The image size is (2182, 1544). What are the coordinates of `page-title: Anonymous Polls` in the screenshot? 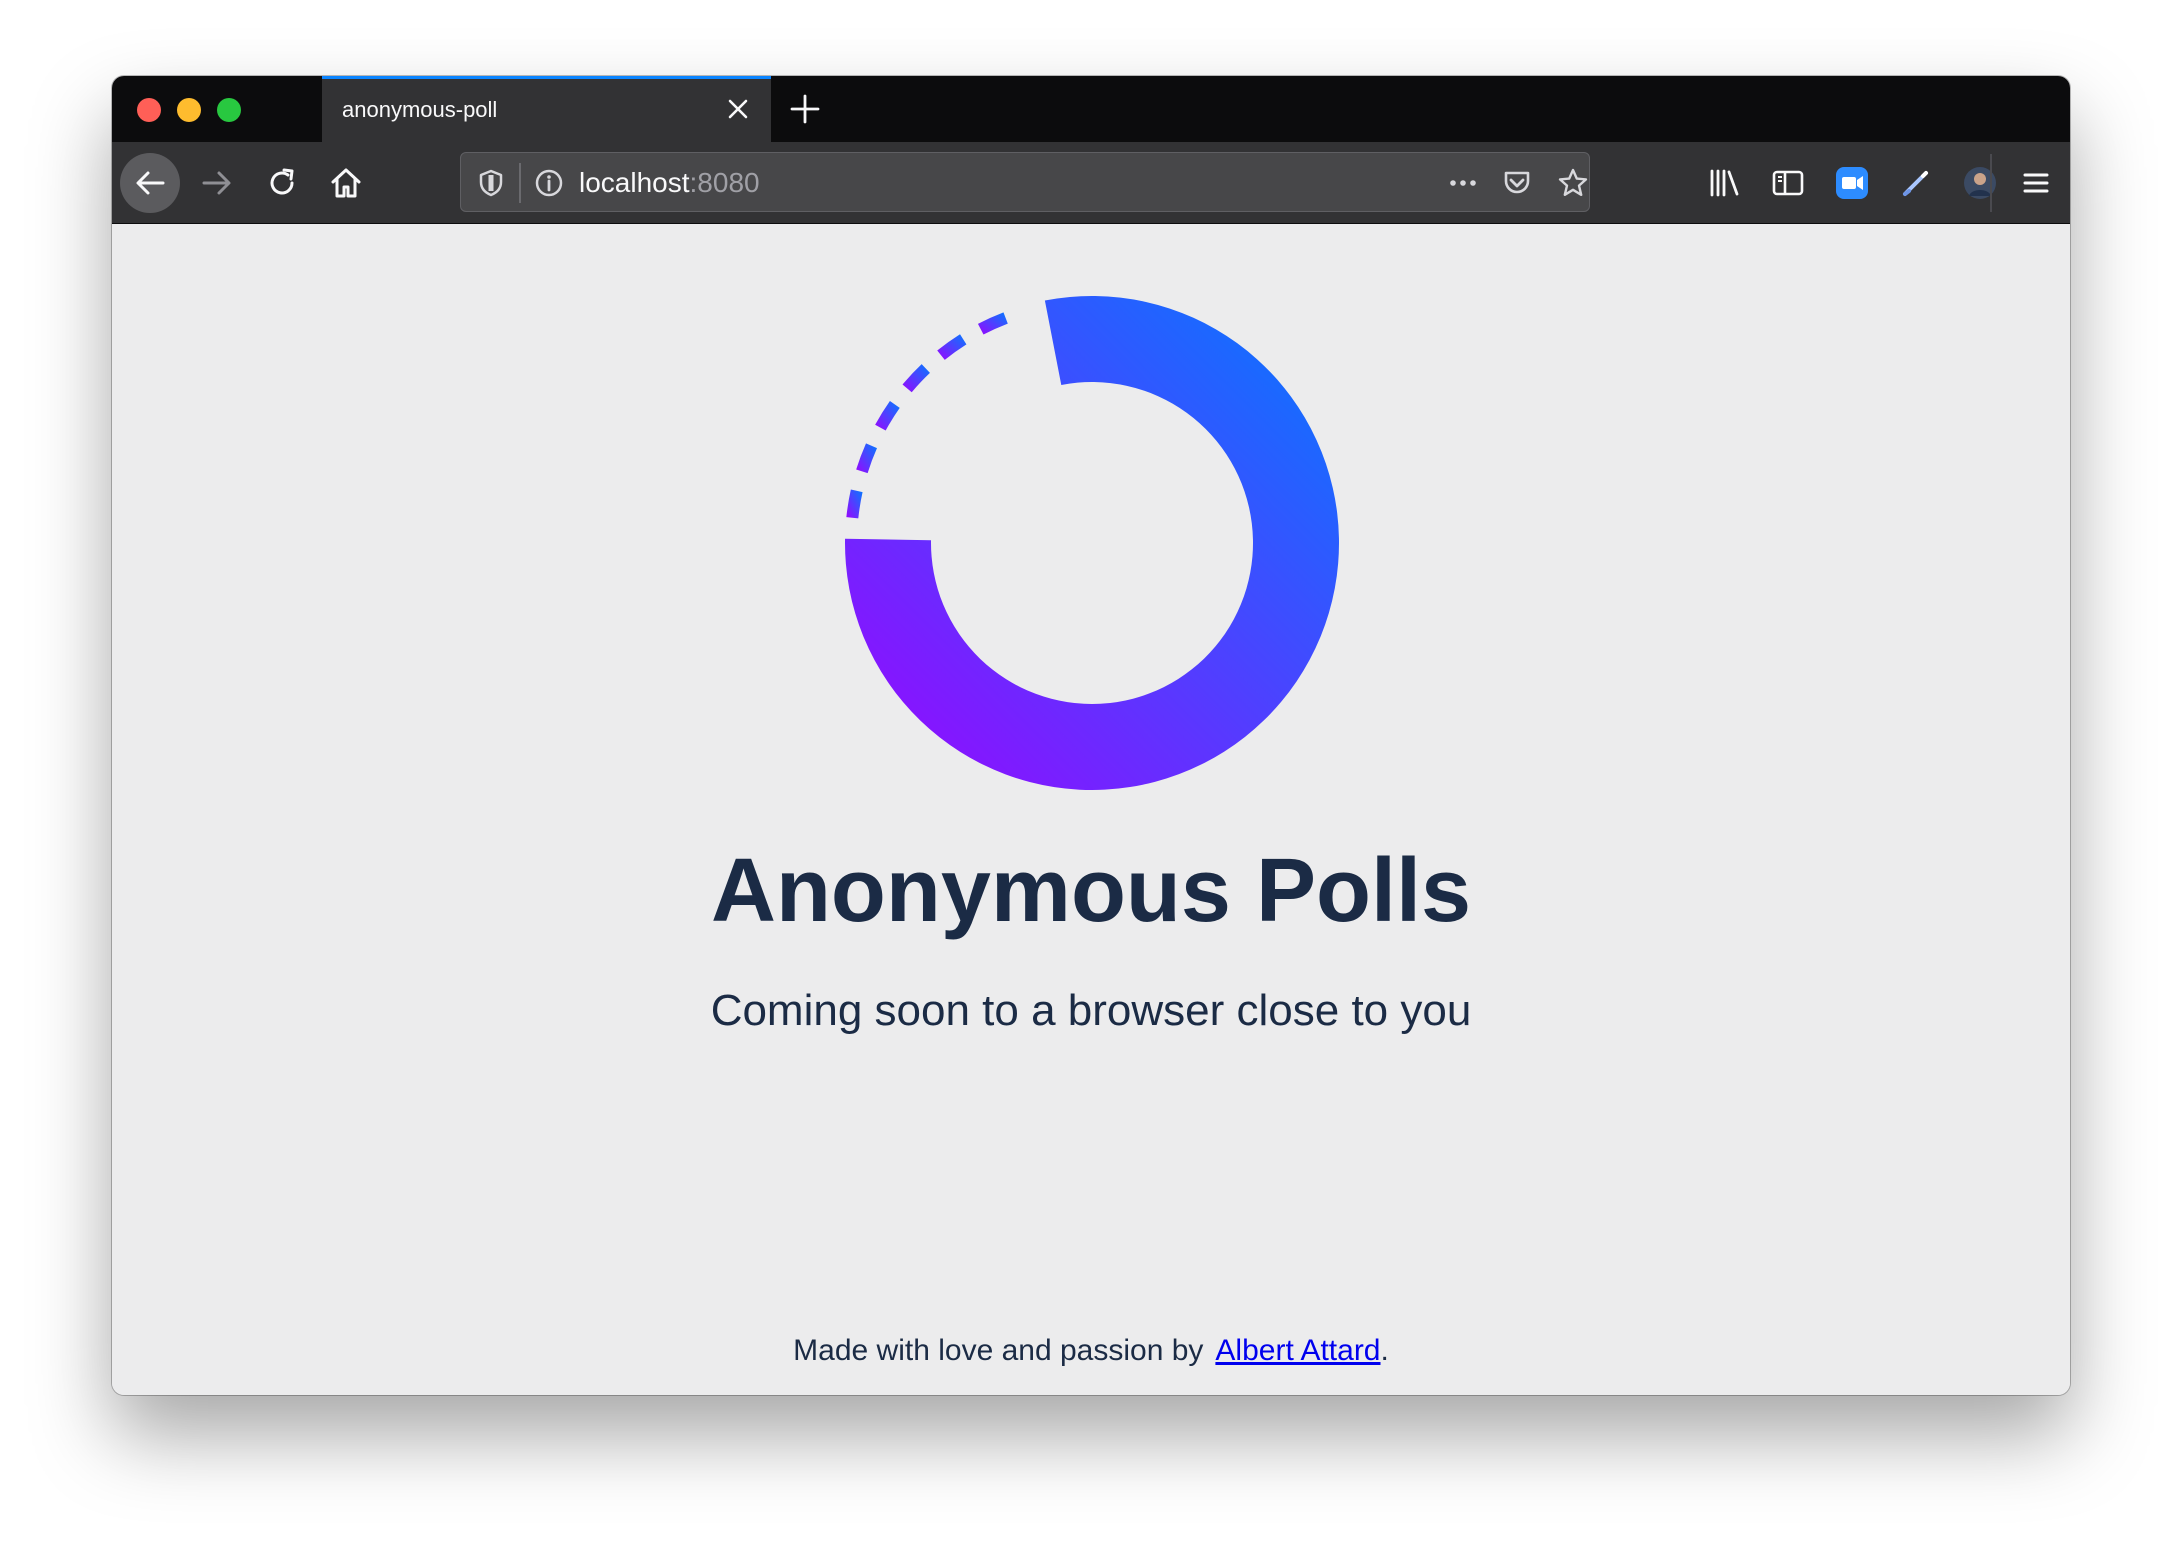 It's located at (1091, 891).